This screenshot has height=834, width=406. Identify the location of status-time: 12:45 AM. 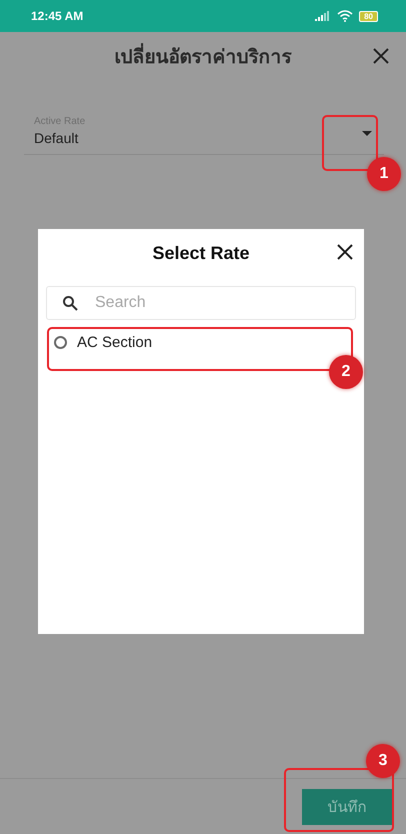
(57, 16).